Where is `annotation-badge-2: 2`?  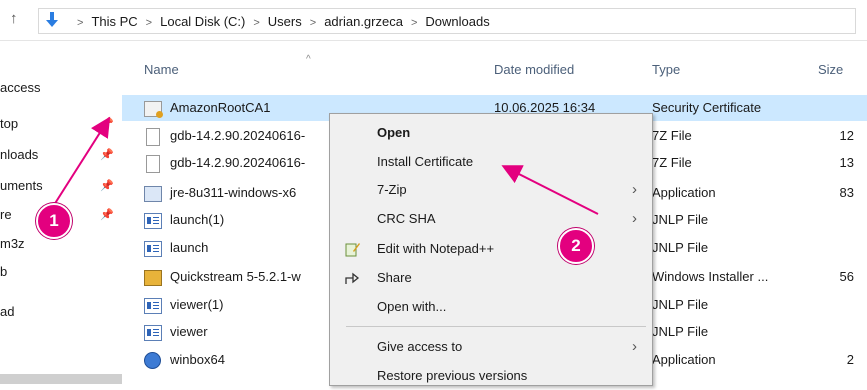 annotation-badge-2: 2 is located at coordinates (576, 246).